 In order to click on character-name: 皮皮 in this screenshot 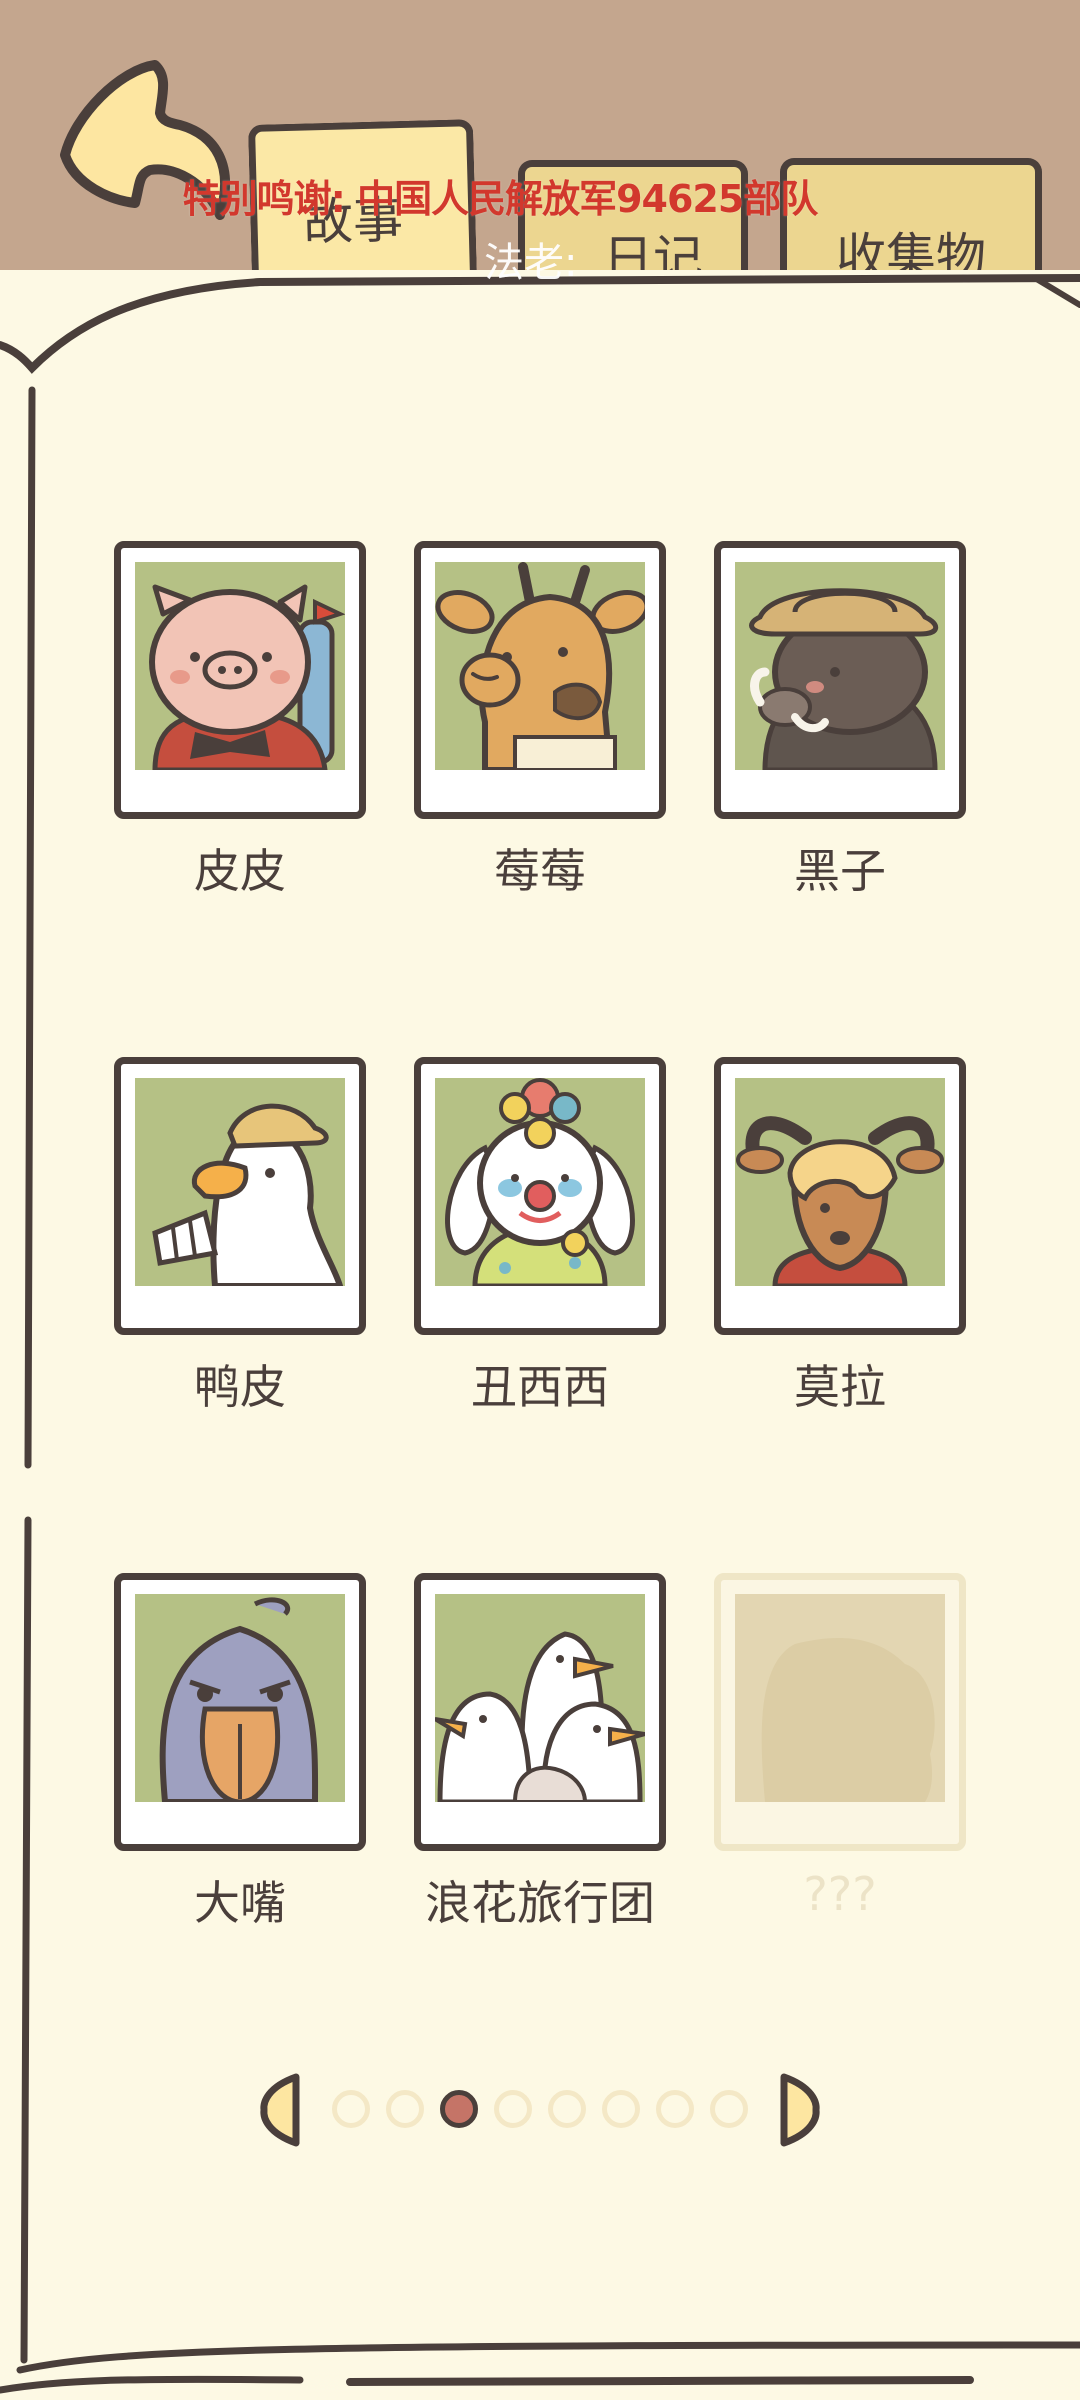, I will do `click(240, 871)`.